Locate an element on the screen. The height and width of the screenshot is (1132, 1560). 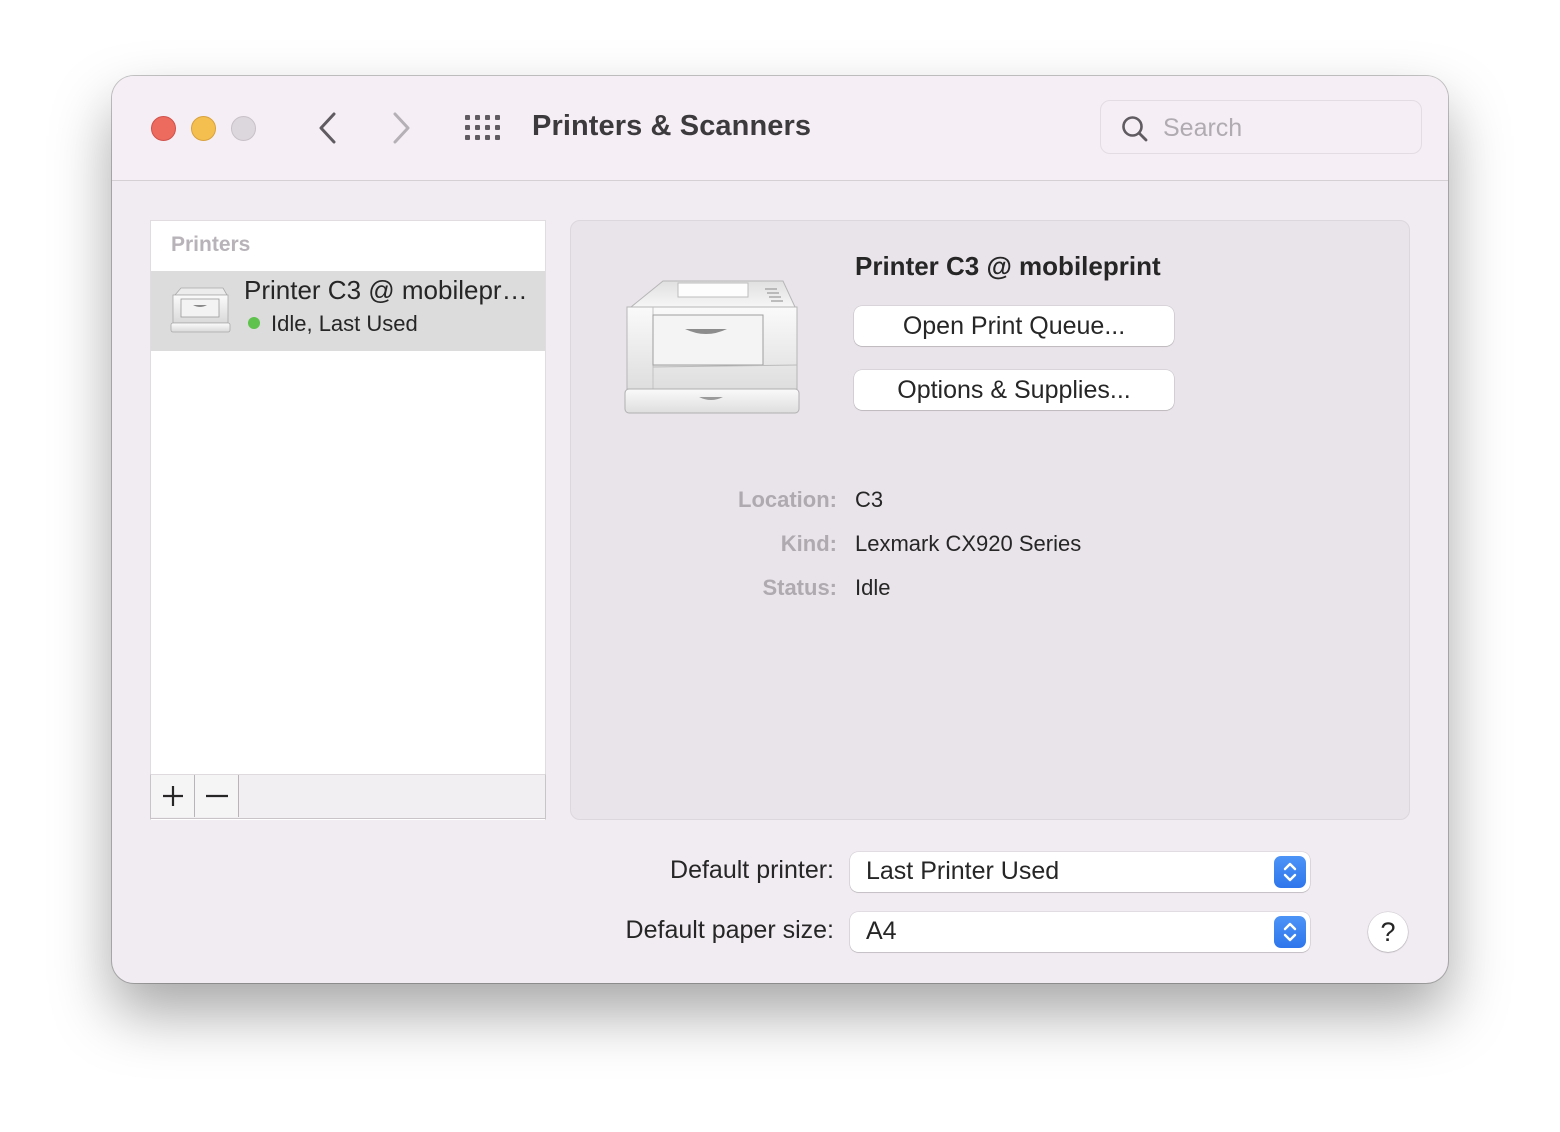
plus-icon is located at coordinates (172, 796).